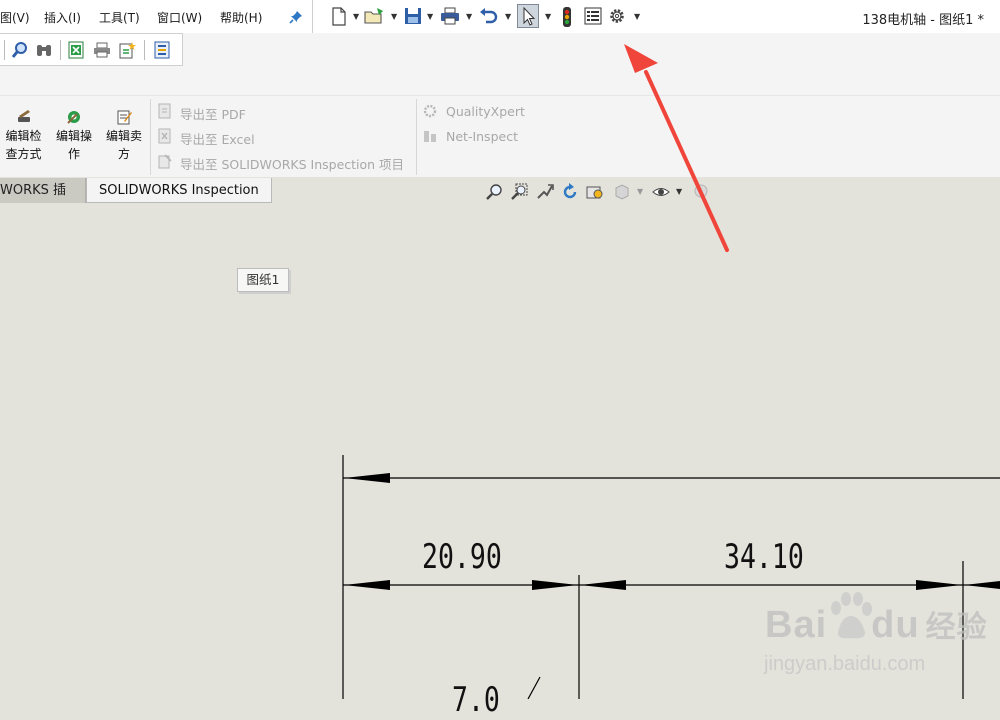 This screenshot has width=1000, height=720. Describe the element at coordinates (845, 664) in the screenshot. I see `watermark-url: jingyan.baidu.com` at that location.